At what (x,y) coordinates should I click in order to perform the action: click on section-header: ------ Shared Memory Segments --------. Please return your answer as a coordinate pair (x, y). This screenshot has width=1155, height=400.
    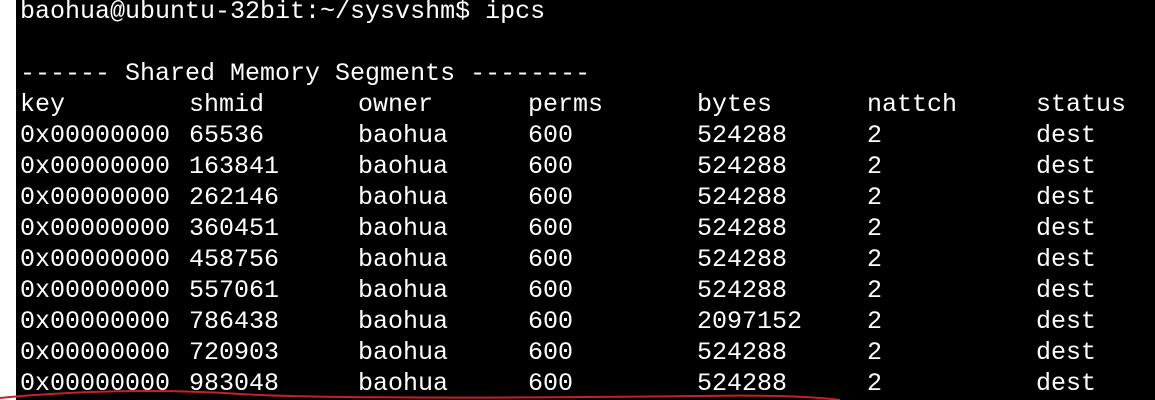
    Looking at the image, I should click on (305, 73).